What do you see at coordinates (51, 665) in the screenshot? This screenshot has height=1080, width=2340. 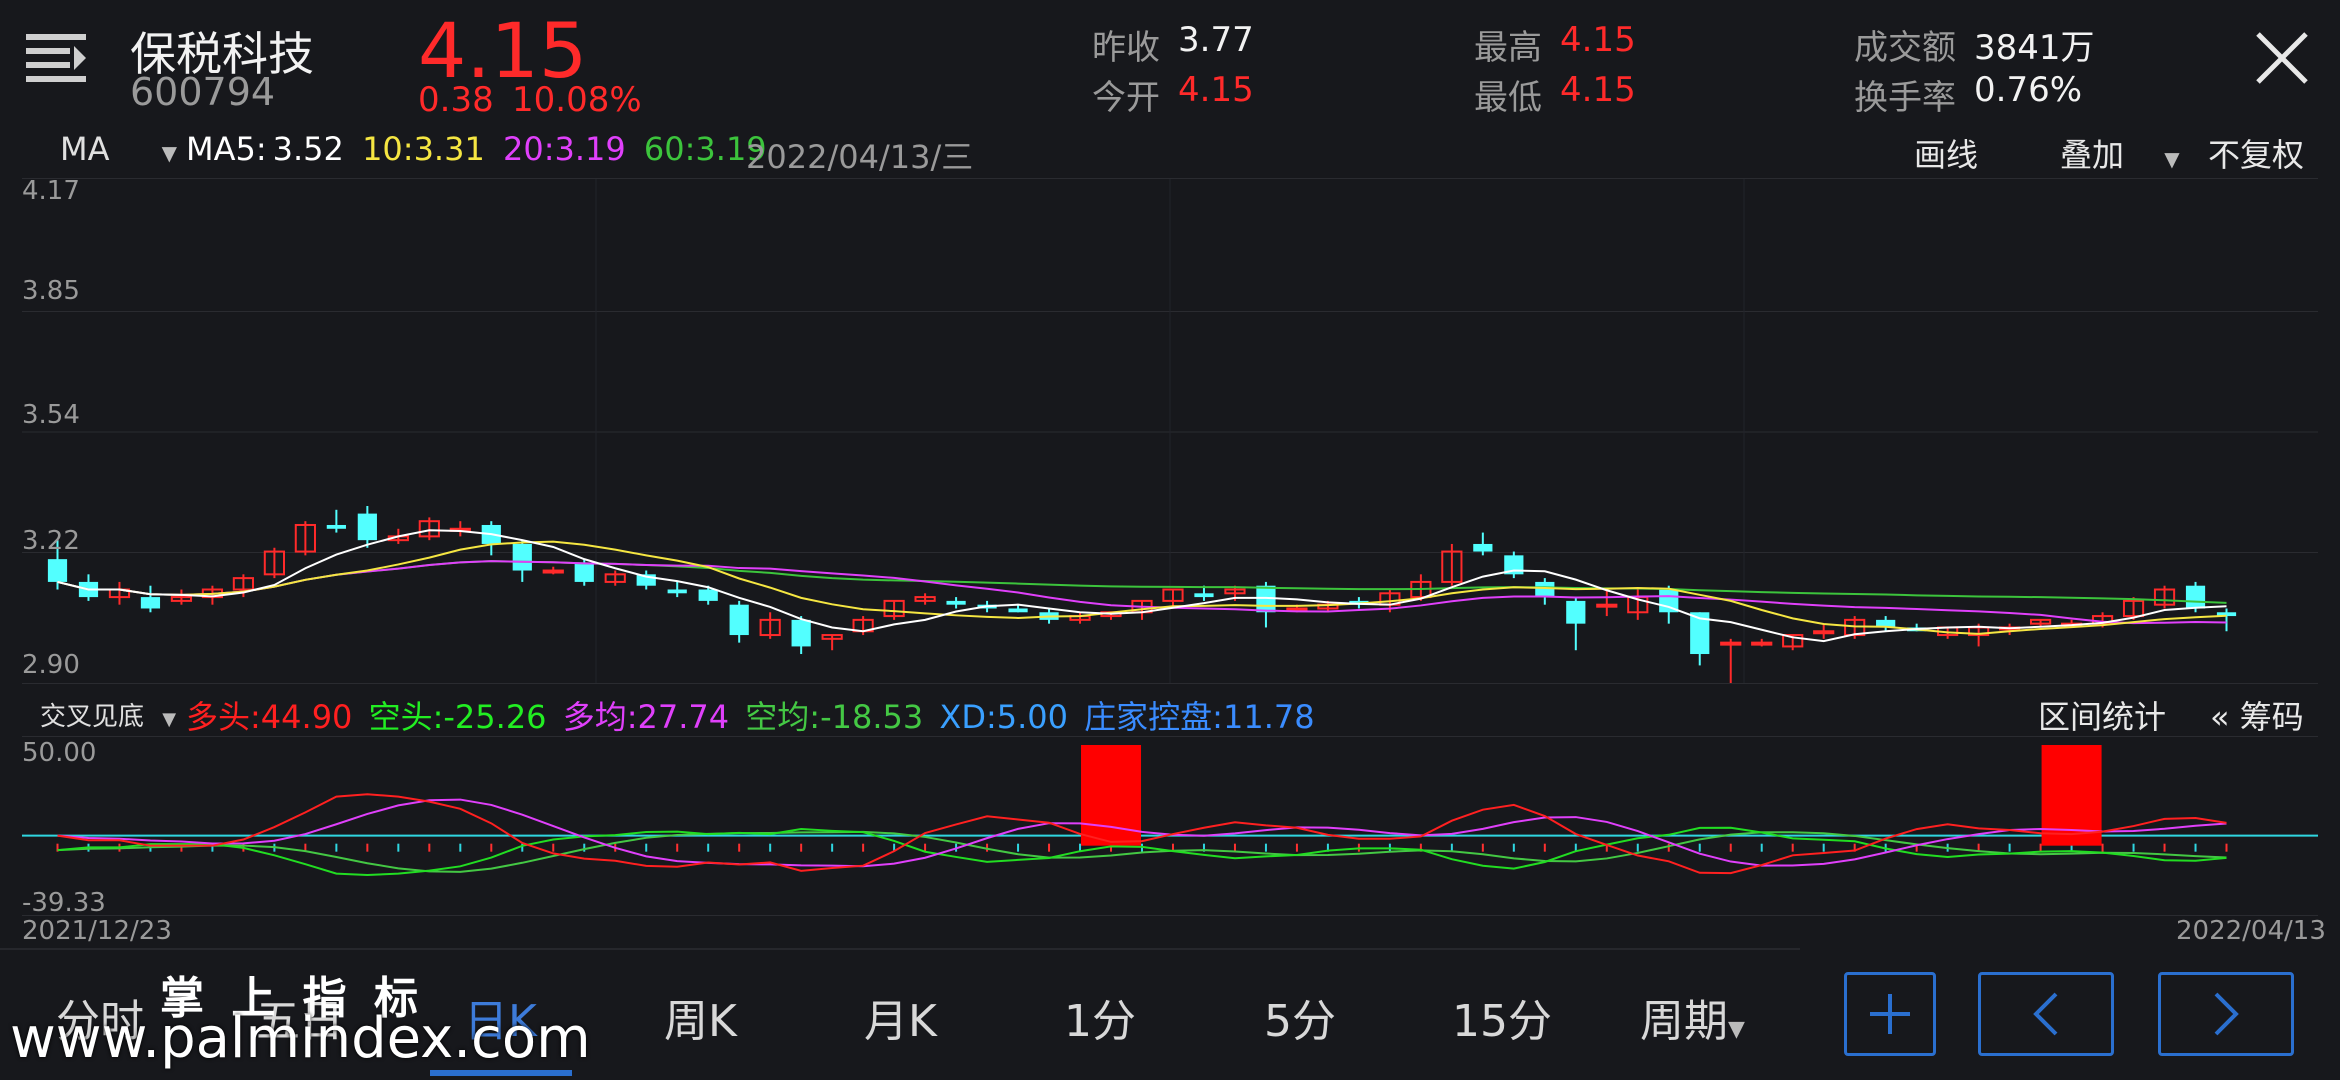 I see `price-axis-label: 2.90` at bounding box center [51, 665].